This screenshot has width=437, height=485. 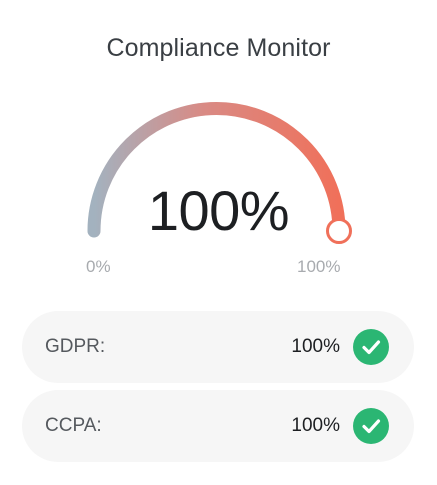 What do you see at coordinates (319, 266) in the screenshot?
I see `gauge-max-label: 100%` at bounding box center [319, 266].